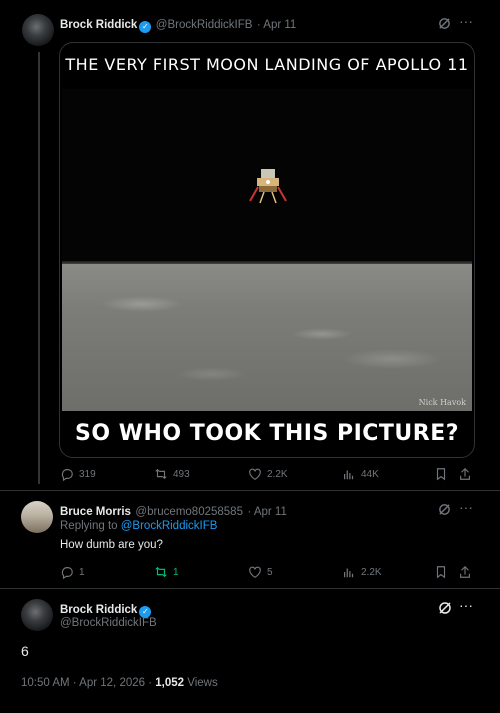 The image size is (500, 713). I want to click on tweet-header: Brock Riddick ✓ @BrockRiddickIFB · Apr 11, so click(178, 24).